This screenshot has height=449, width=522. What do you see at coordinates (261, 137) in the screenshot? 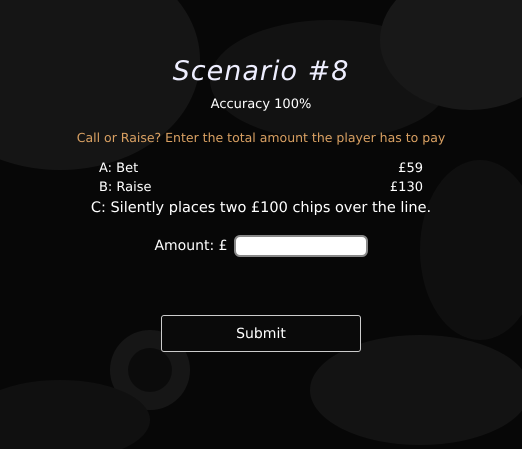
I see `question-text: Call or Raise? Enter the total amount the player has to pay` at bounding box center [261, 137].